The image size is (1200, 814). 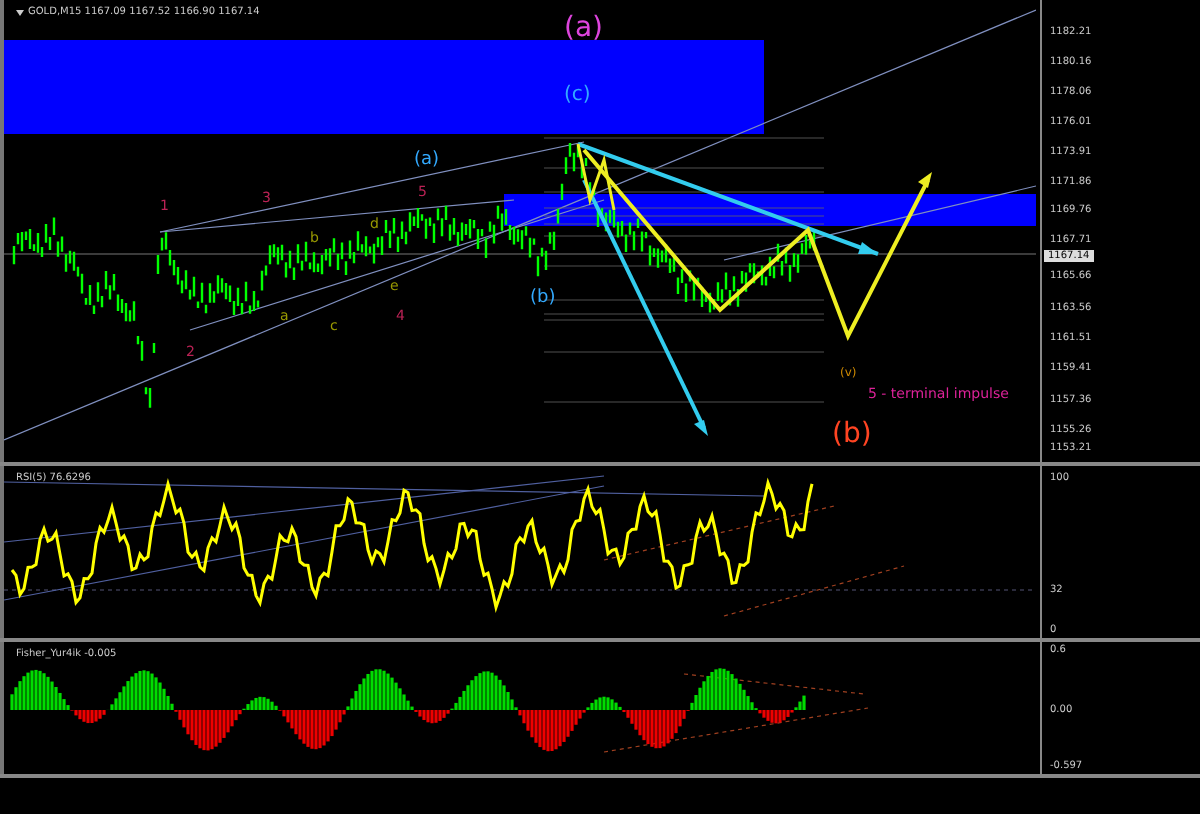 I want to click on projection-path, so click(x=596, y=177).